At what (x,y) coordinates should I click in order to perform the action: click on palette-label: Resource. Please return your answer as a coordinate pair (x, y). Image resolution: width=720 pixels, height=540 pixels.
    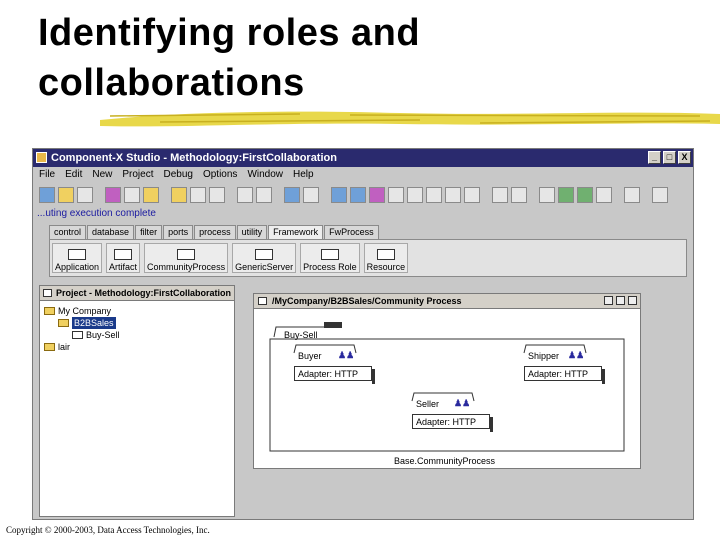
    Looking at the image, I should click on (386, 267).